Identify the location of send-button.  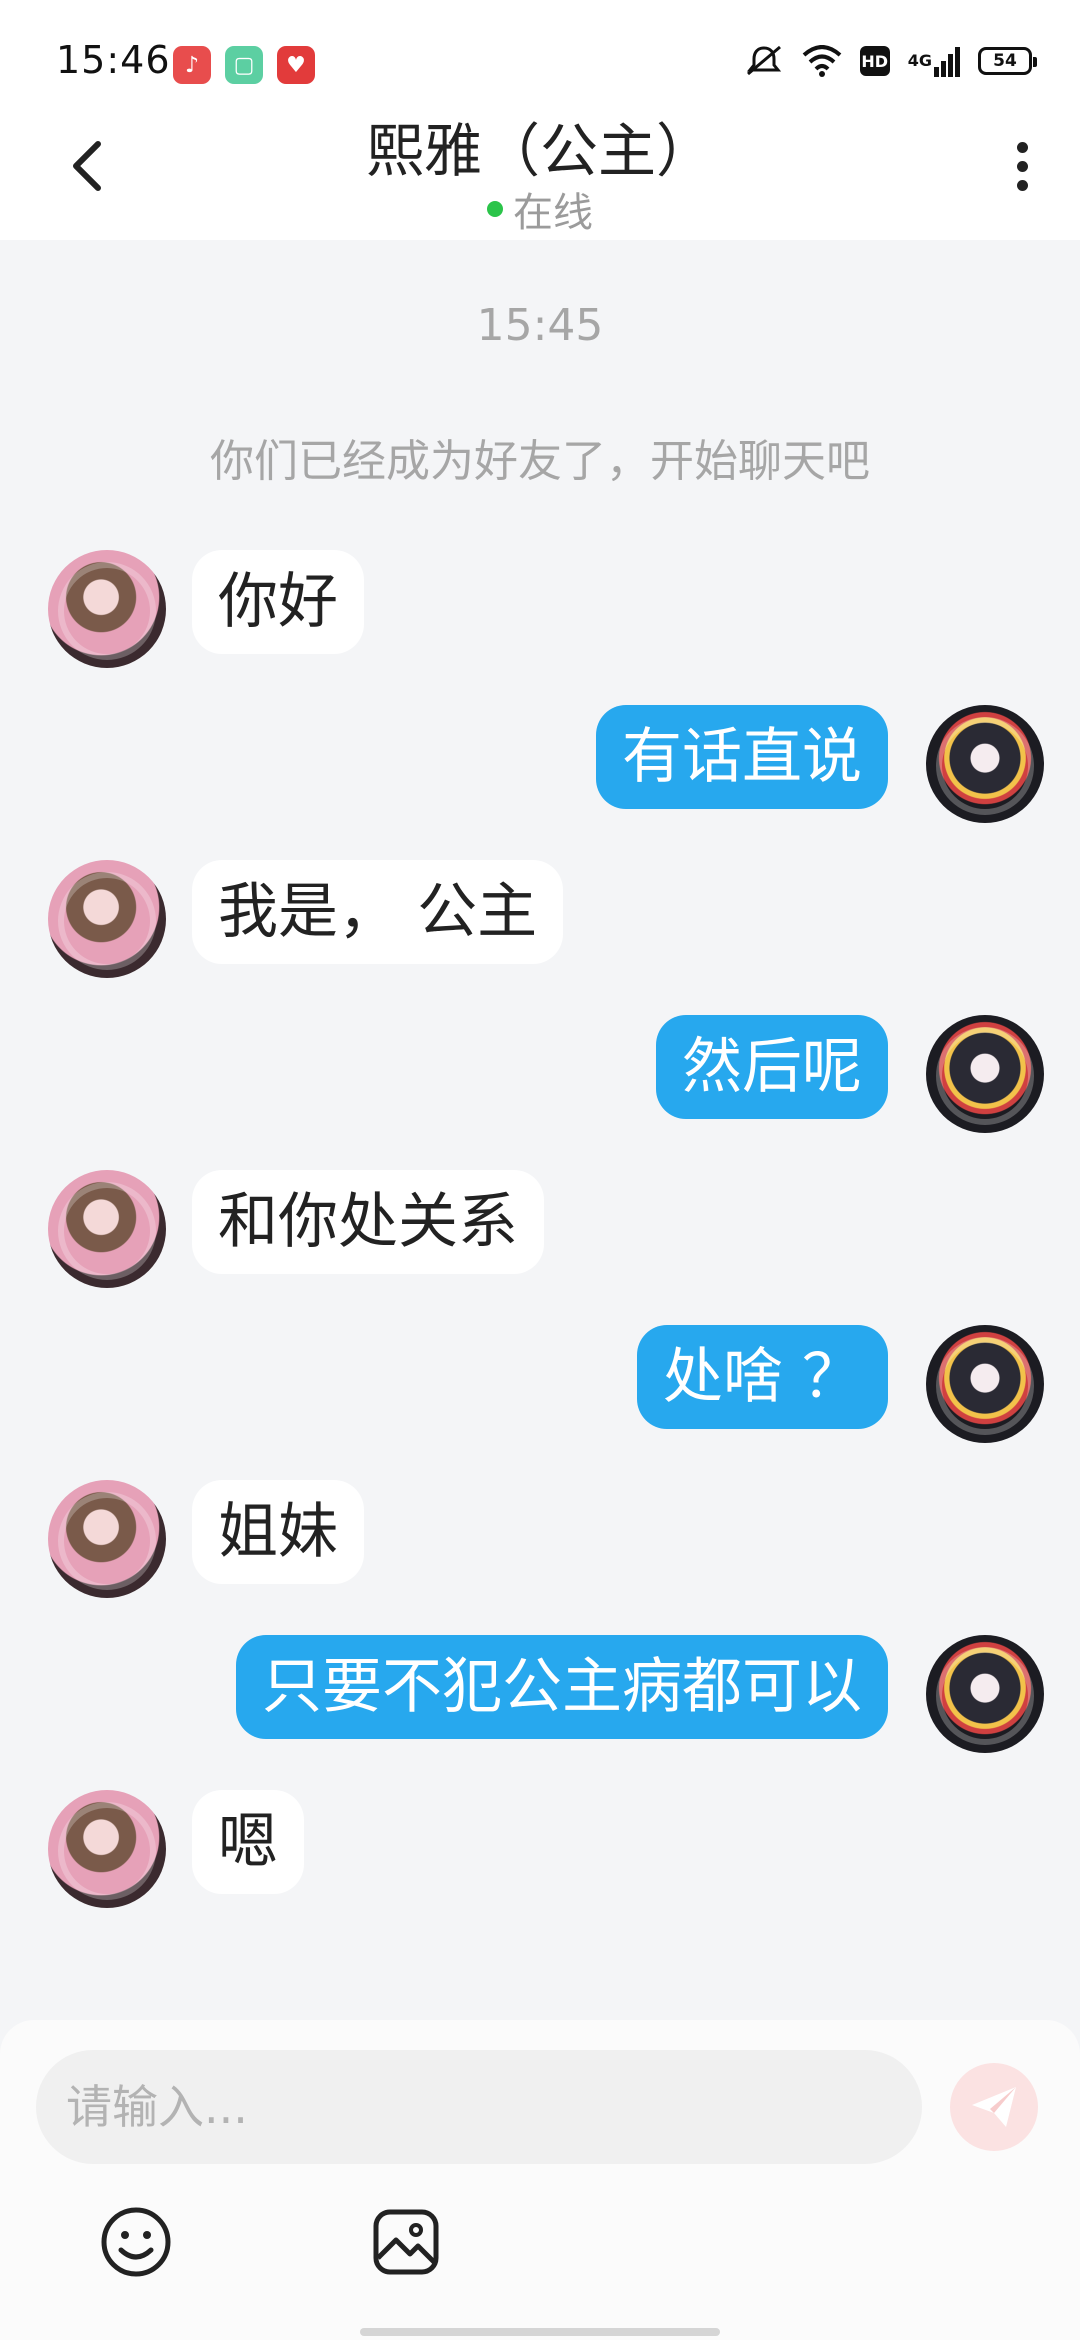
(994, 2107).